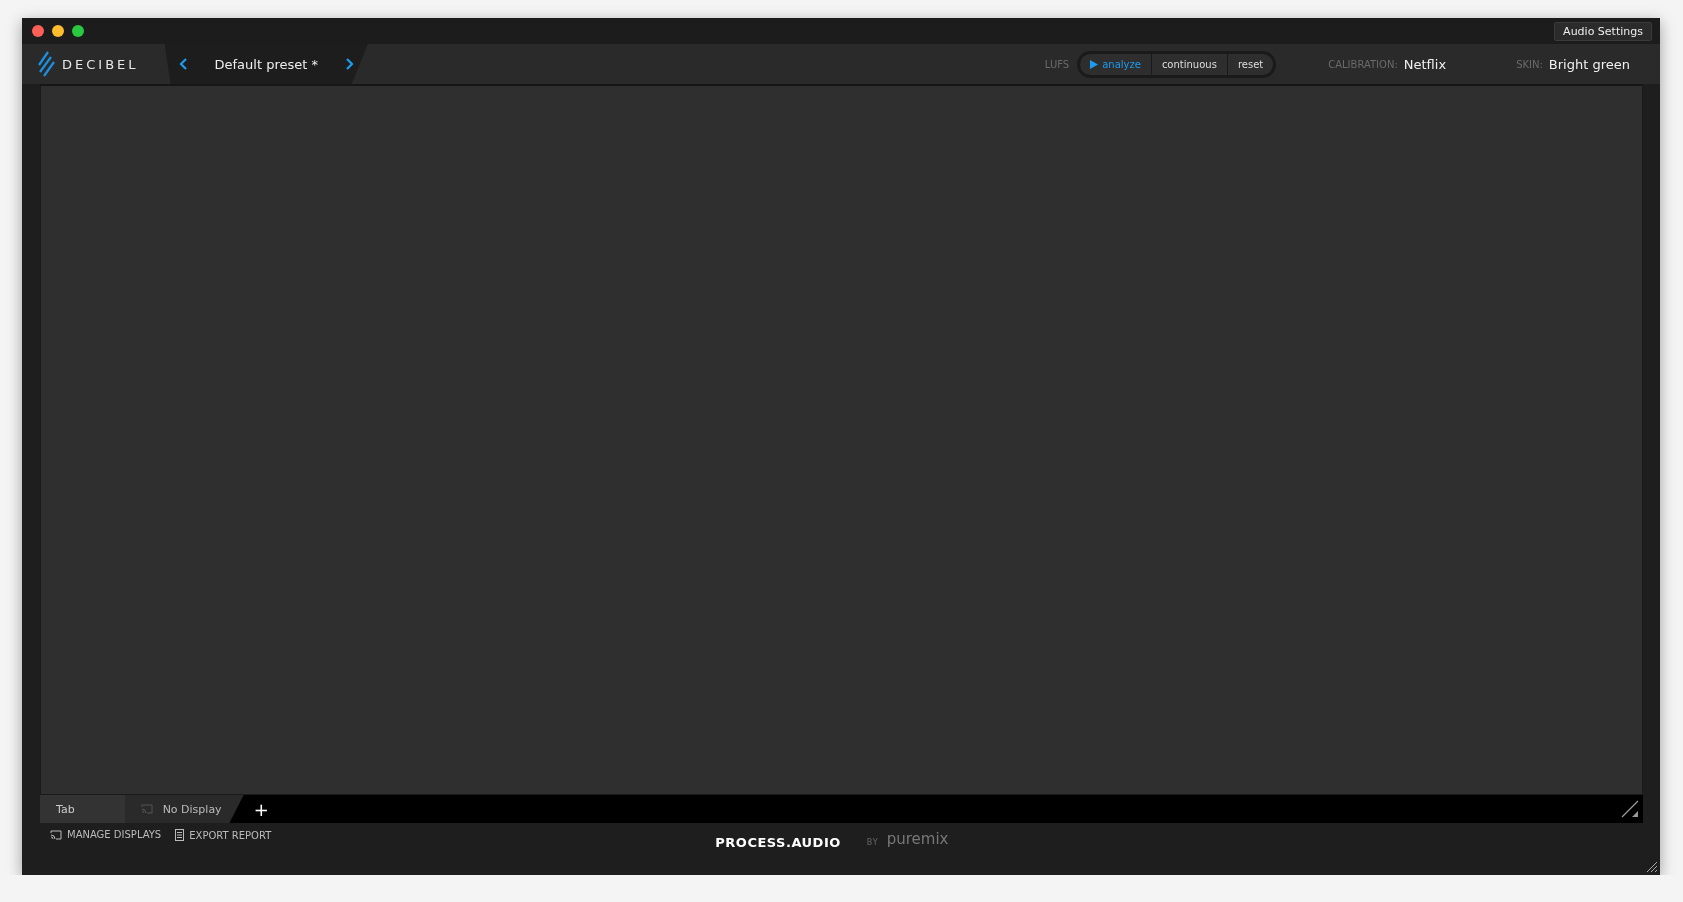 The height and width of the screenshot is (902, 1683). Describe the element at coordinates (180, 835) in the screenshot. I see `document-icon` at that location.